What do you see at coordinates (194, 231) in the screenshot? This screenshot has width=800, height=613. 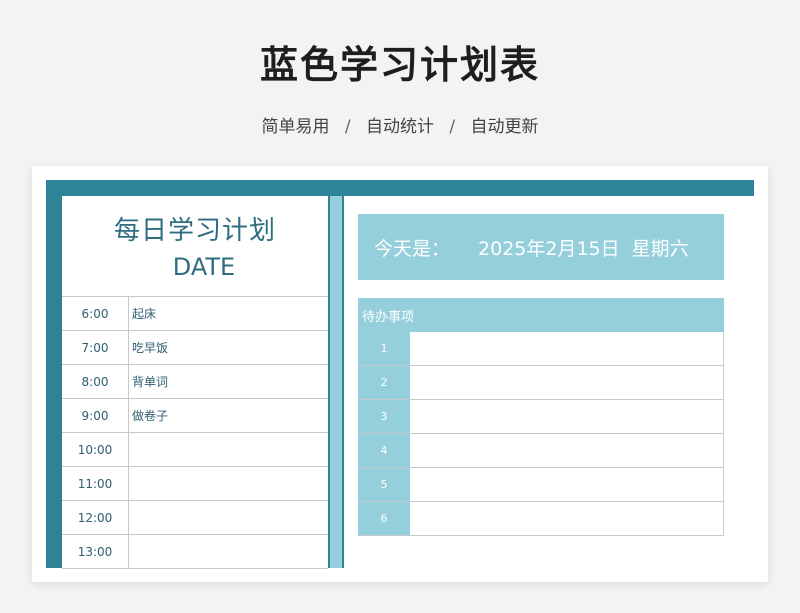 I see `daily-plan-title: 每日学习计划` at bounding box center [194, 231].